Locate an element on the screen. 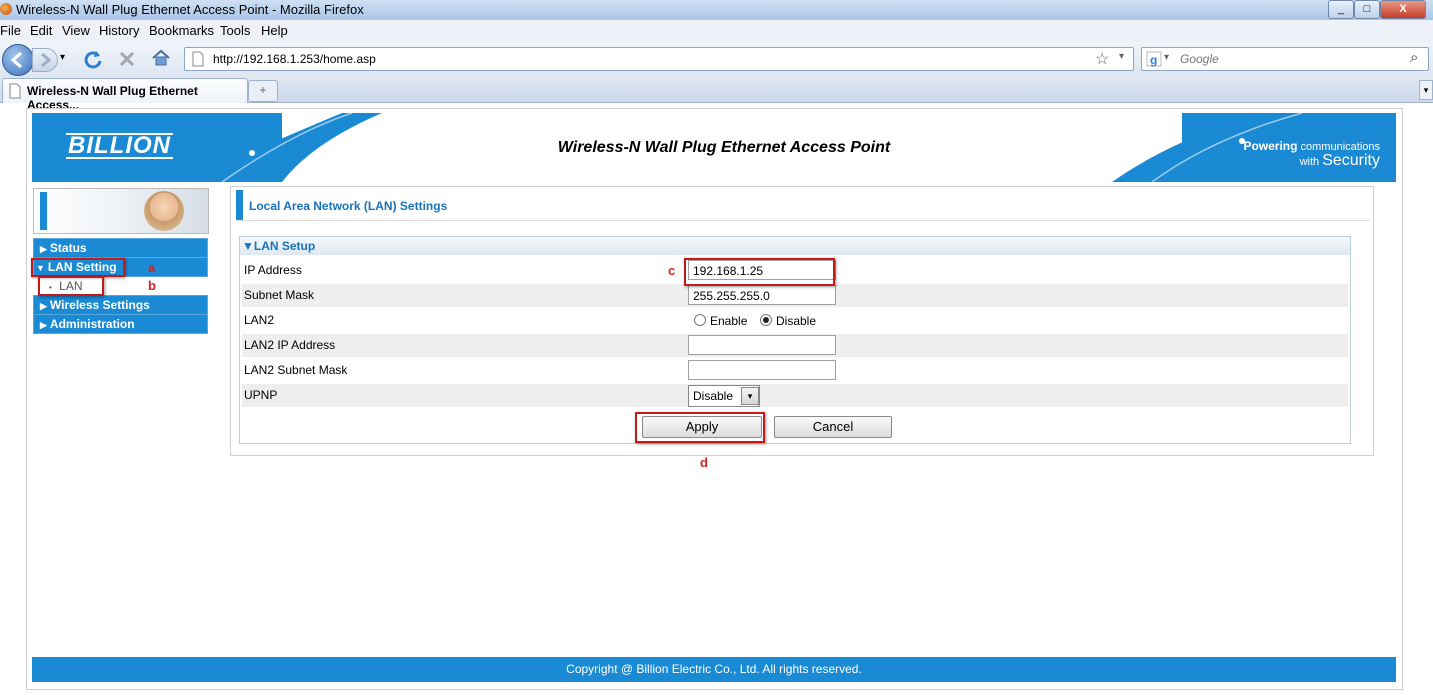 Image resolution: width=1433 pixels, height=695 pixels. upnp-select-value: Disable is located at coordinates (713, 396).